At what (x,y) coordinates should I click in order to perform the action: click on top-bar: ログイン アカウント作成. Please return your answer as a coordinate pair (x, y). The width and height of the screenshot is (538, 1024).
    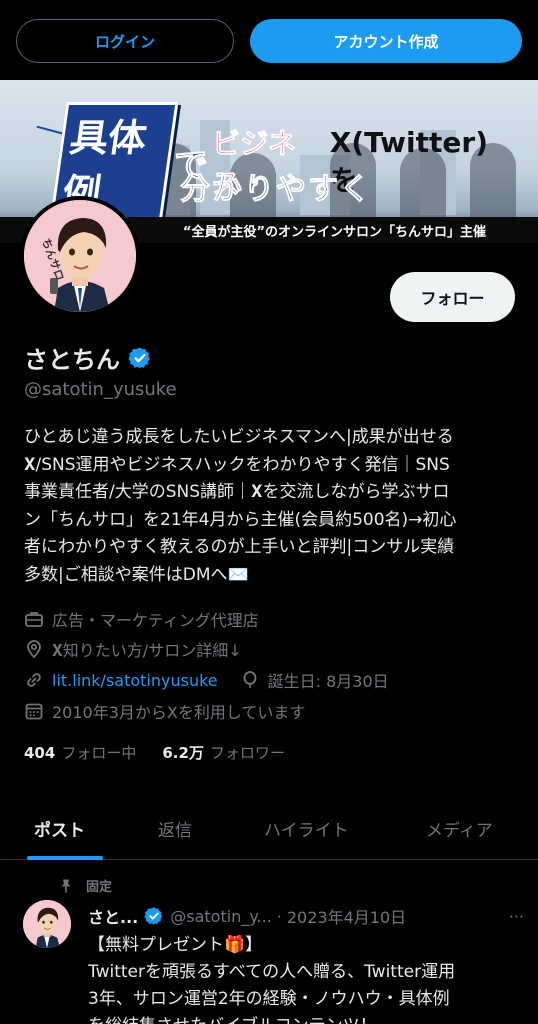
    Looking at the image, I should click on (269, 40).